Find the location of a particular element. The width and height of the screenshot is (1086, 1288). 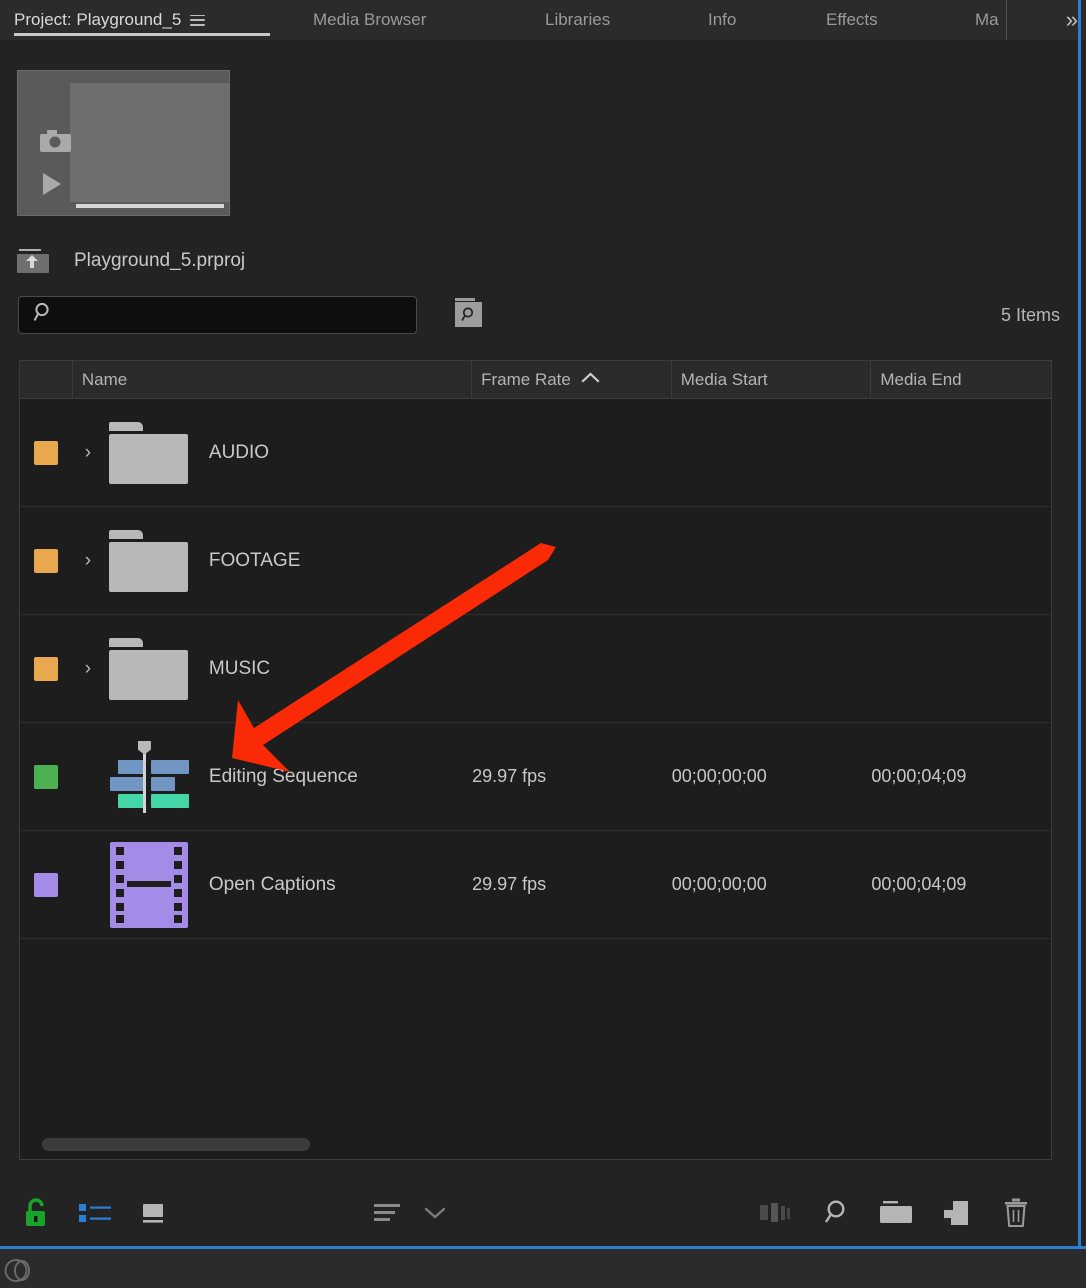

new-item-icon is located at coordinates (956, 1213).